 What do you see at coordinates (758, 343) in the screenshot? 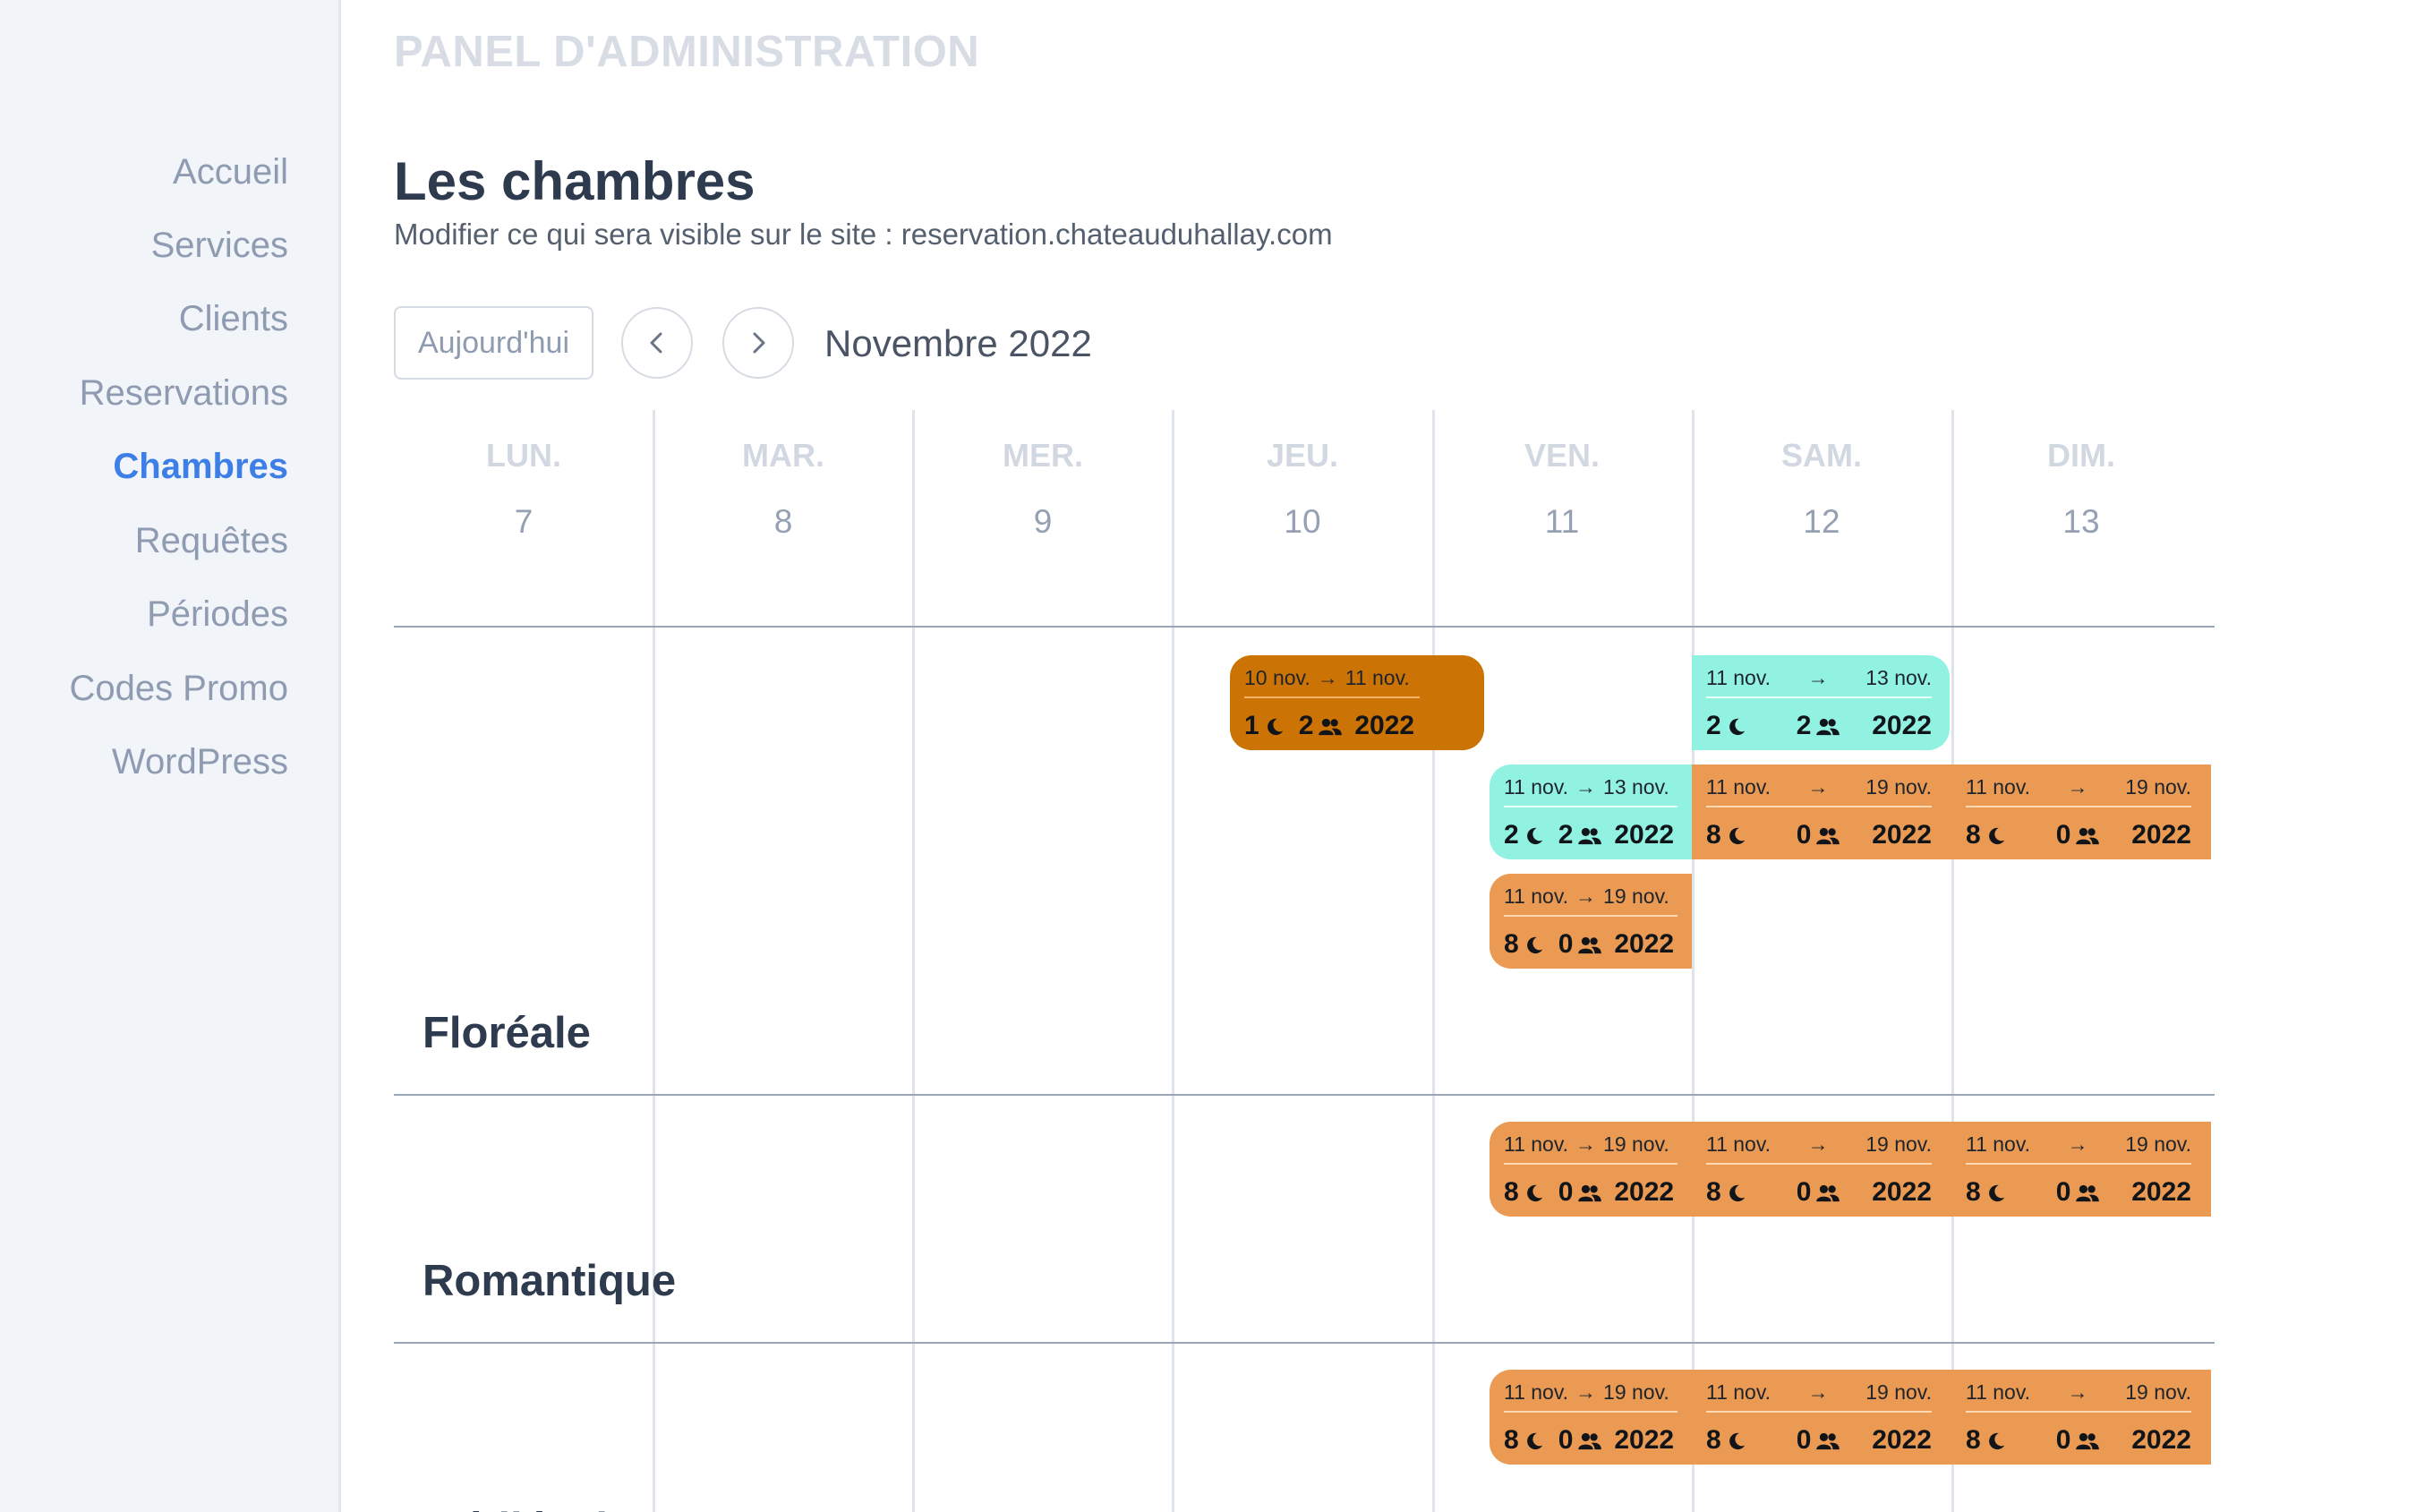
I see `next-week-button` at bounding box center [758, 343].